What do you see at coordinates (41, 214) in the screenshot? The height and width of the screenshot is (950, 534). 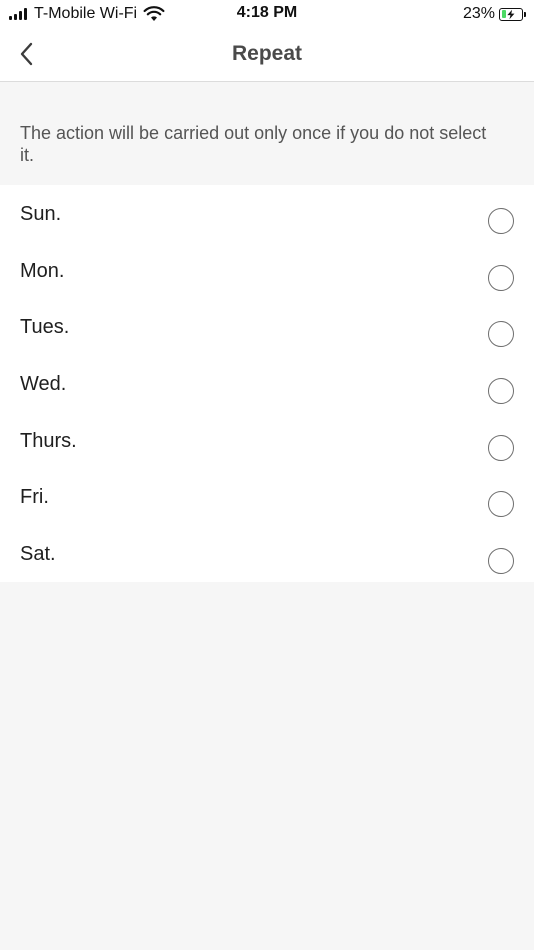 I see `day-label: Sun.` at bounding box center [41, 214].